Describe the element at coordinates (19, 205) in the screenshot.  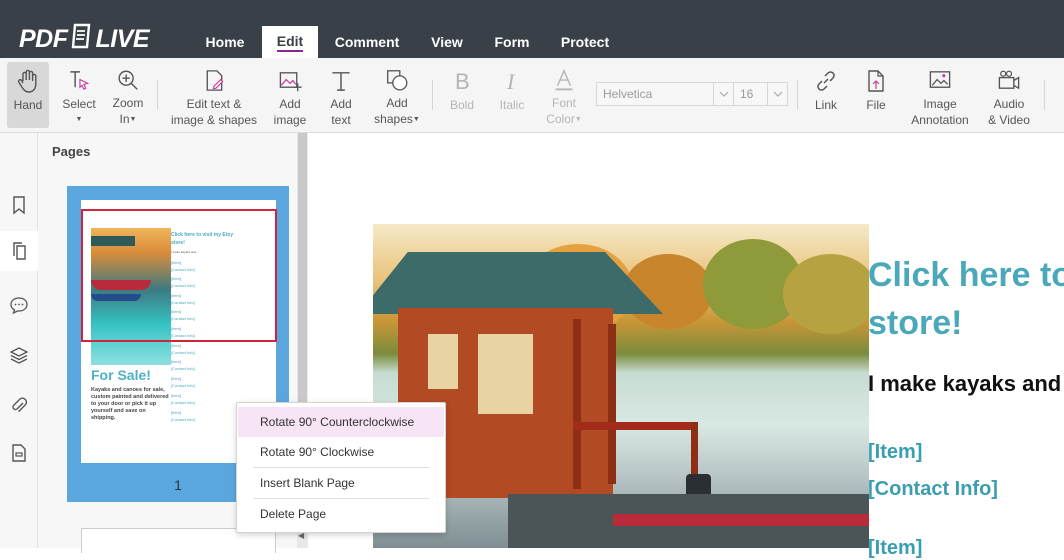
I see `bookmarks-rail-button` at that location.